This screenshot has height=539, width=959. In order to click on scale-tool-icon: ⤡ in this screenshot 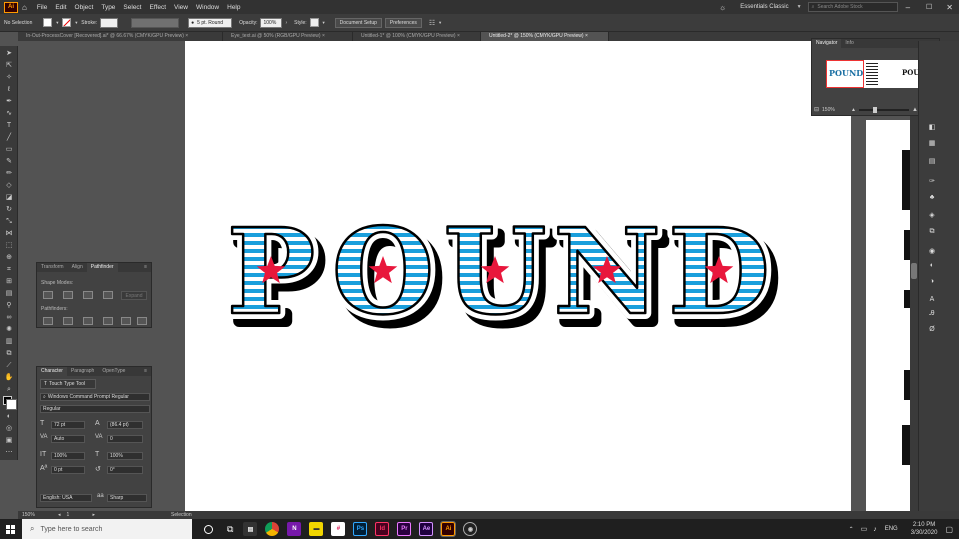, I will do `click(9, 222)`.